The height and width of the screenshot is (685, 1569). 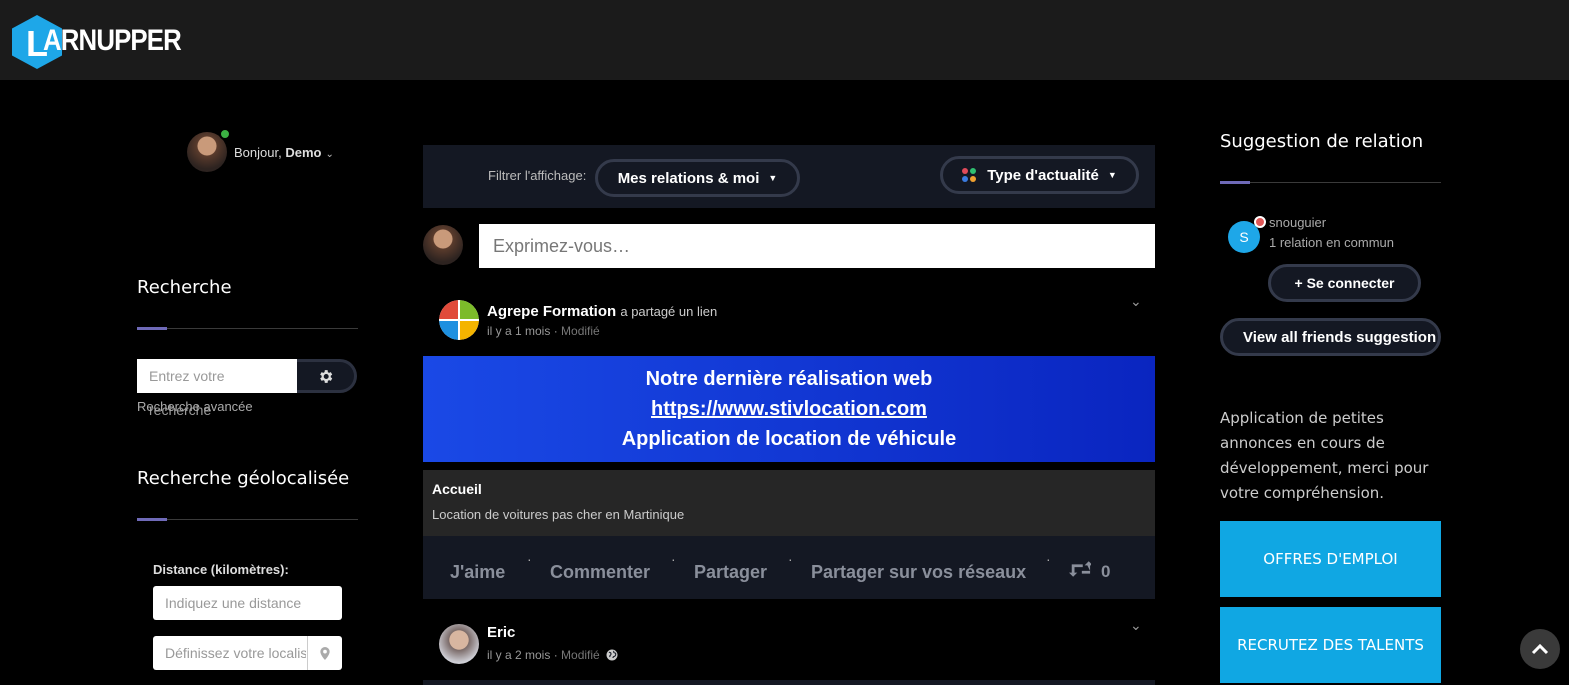 What do you see at coordinates (789, 379) in the screenshot?
I see `banner-line-1: Notre dernière réalisation web` at bounding box center [789, 379].